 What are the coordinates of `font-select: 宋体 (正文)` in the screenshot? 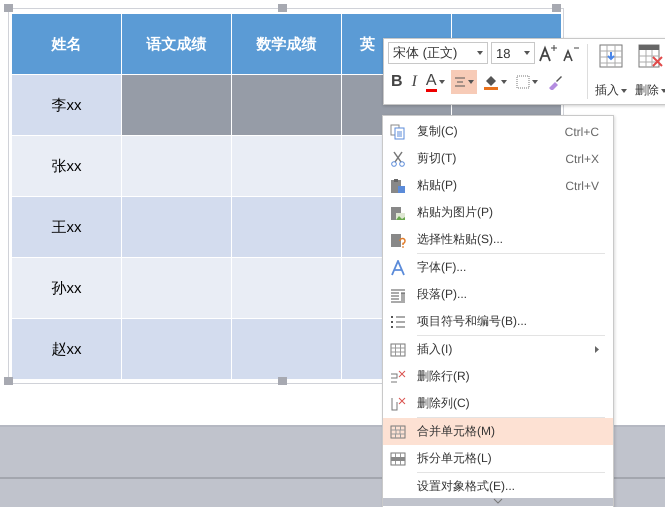 It's located at (438, 53).